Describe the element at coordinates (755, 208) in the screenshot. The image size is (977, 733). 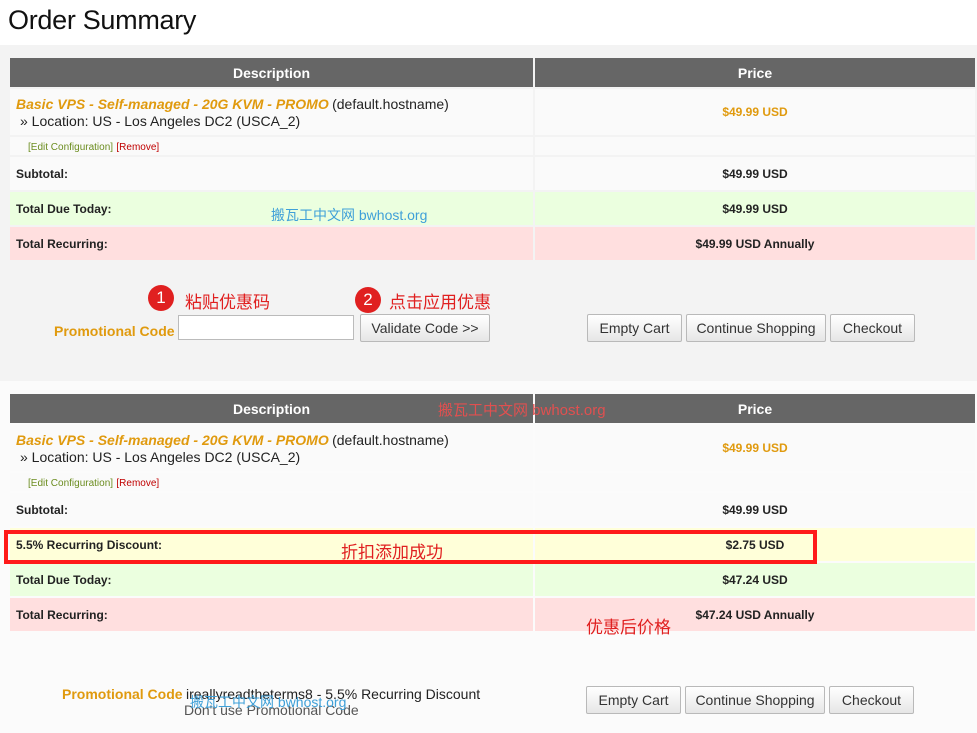
I see `total-due-value: $49.99 USD` at that location.